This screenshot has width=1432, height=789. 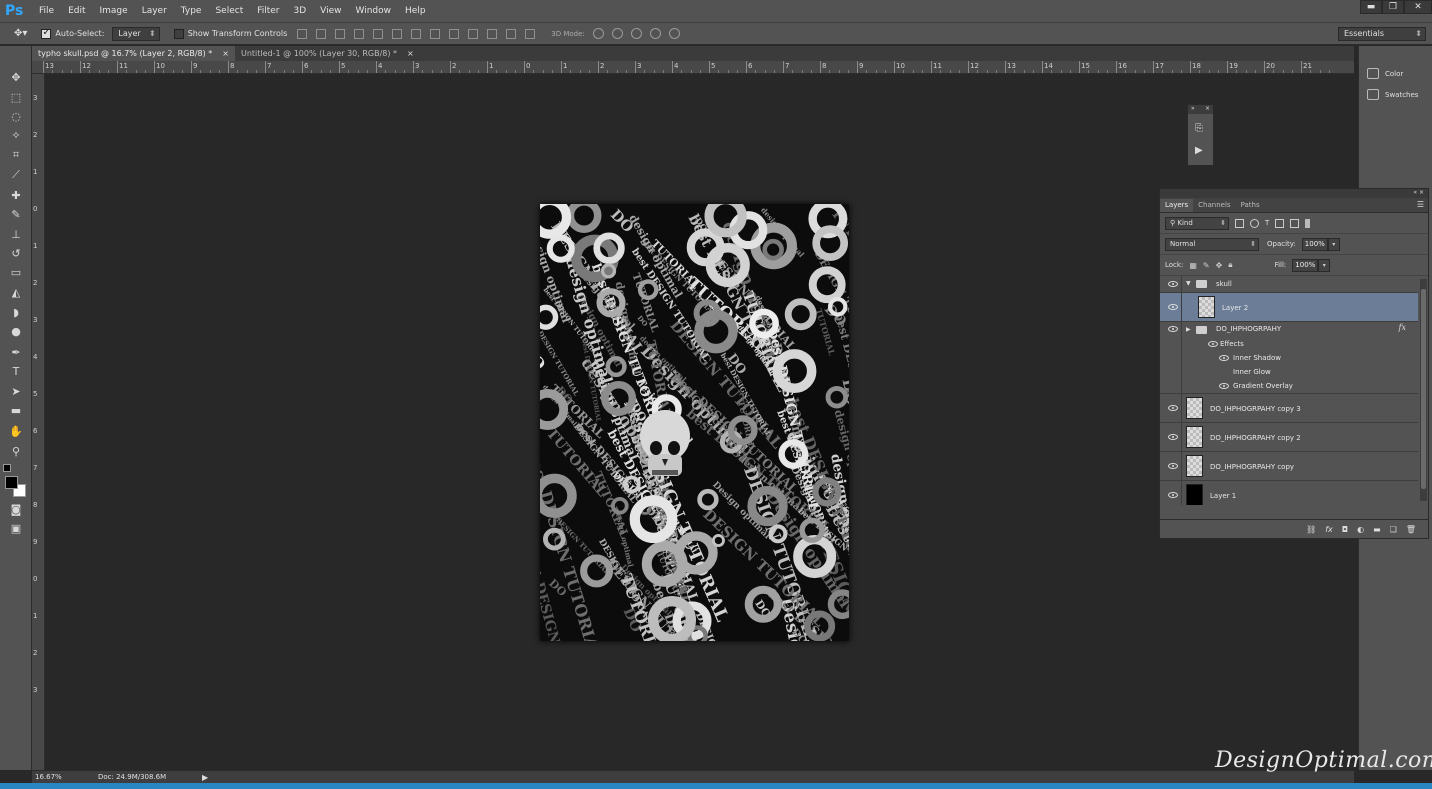 What do you see at coordinates (16, 175) in the screenshot?
I see `eyedropper-tool-icon: ⟋` at bounding box center [16, 175].